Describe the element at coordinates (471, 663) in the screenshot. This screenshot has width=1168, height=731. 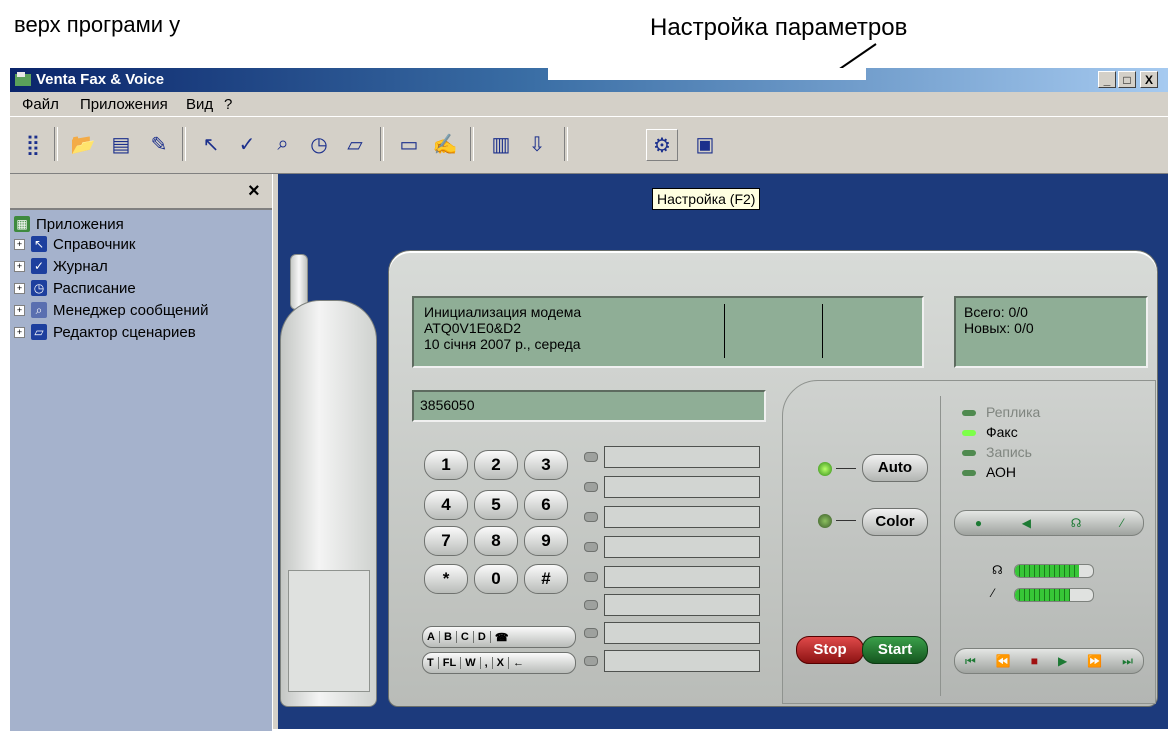
I see `abc-key: W` at that location.